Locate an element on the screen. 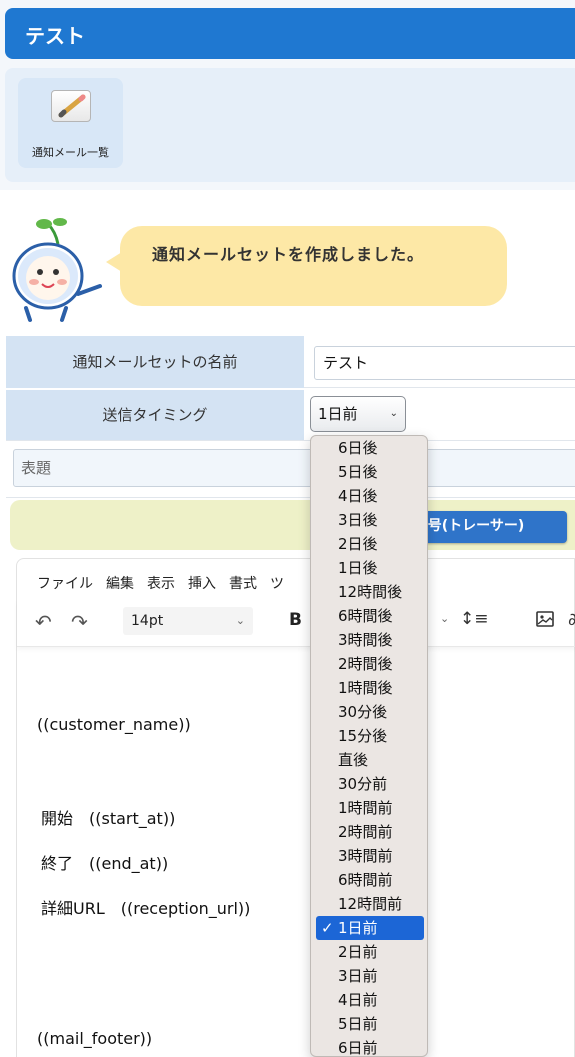  body-line: ((mail_footer)) is located at coordinates (95, 1038).